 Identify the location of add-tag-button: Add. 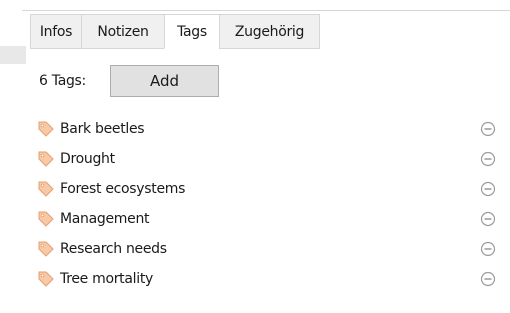
(164, 81).